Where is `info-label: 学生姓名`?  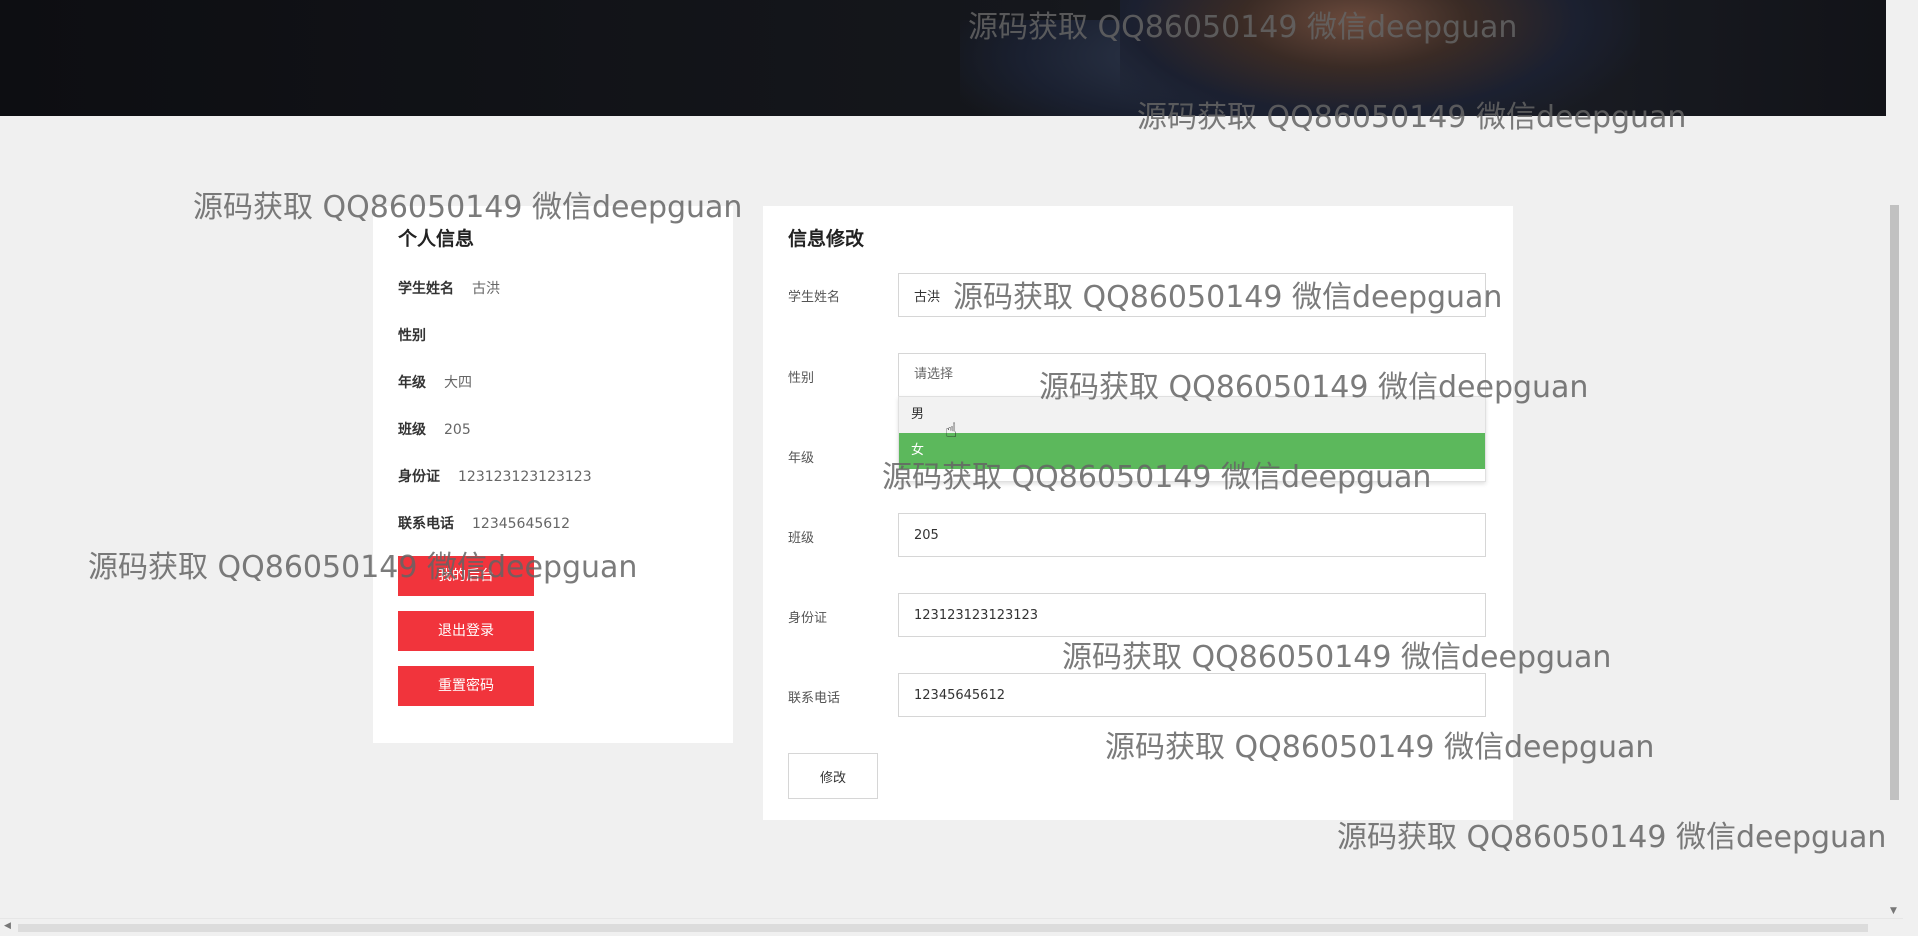 info-label: 学生姓名 is located at coordinates (426, 289).